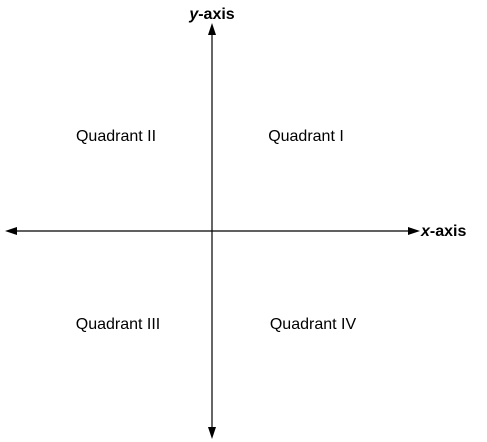  What do you see at coordinates (118, 324) in the screenshot?
I see `quadrant-label-iii: Quadrant III` at bounding box center [118, 324].